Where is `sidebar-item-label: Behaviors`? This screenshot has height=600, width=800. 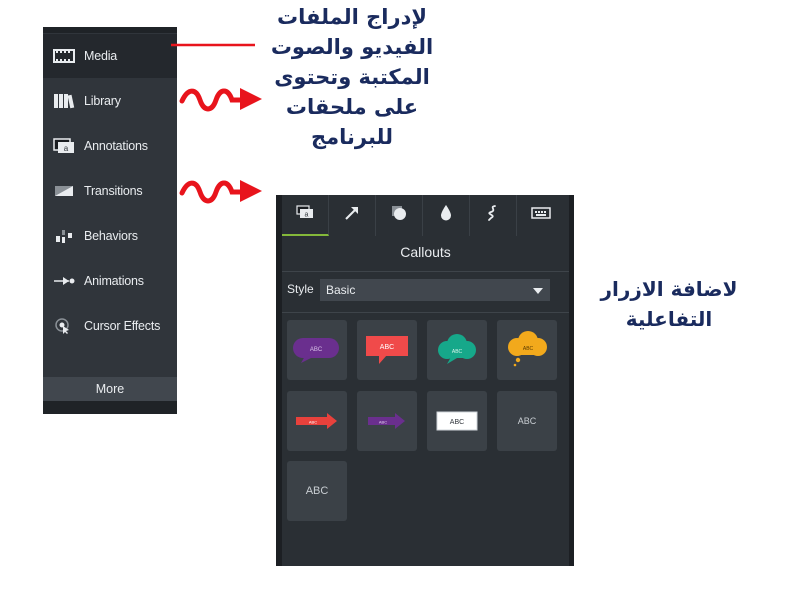 sidebar-item-label: Behaviors is located at coordinates (111, 236).